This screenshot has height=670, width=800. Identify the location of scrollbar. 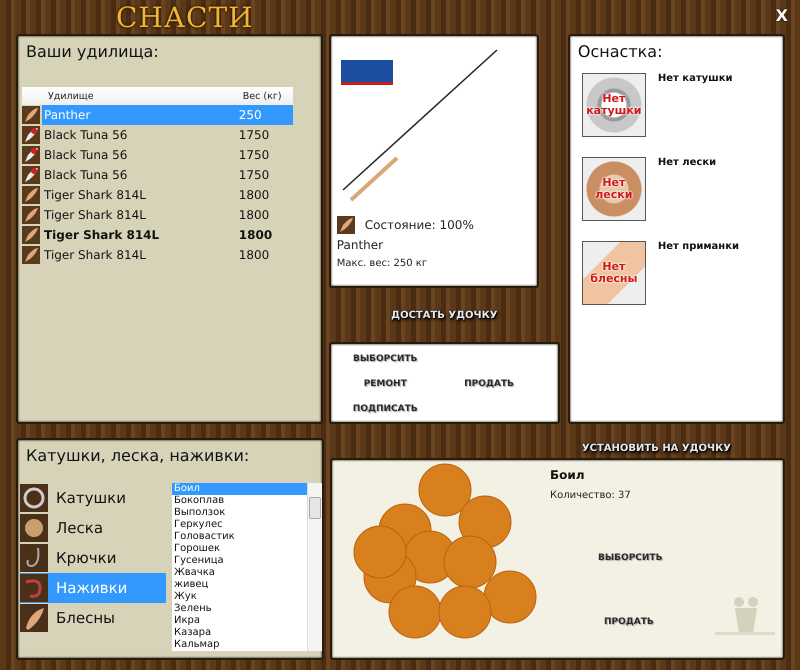
(314, 567).